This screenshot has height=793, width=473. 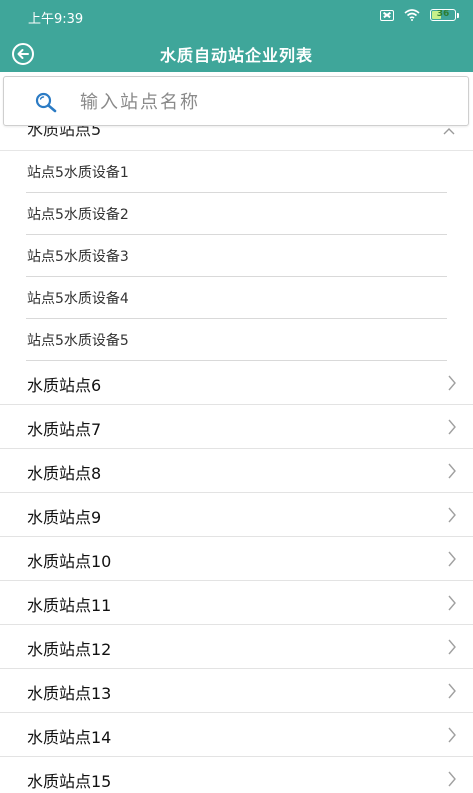 What do you see at coordinates (387, 15) in the screenshot?
I see `no-sim-icon` at bounding box center [387, 15].